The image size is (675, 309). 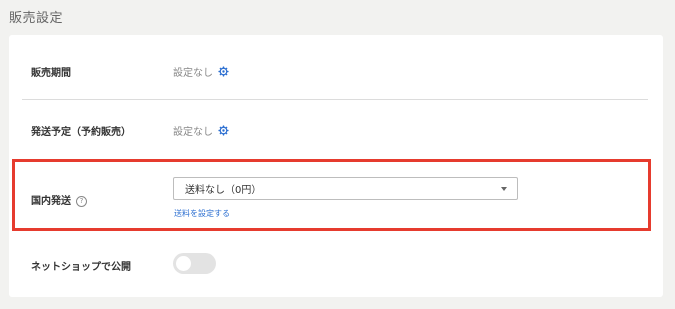 I want to click on domestic-shipping-label: 国内発送, so click(x=51, y=201).